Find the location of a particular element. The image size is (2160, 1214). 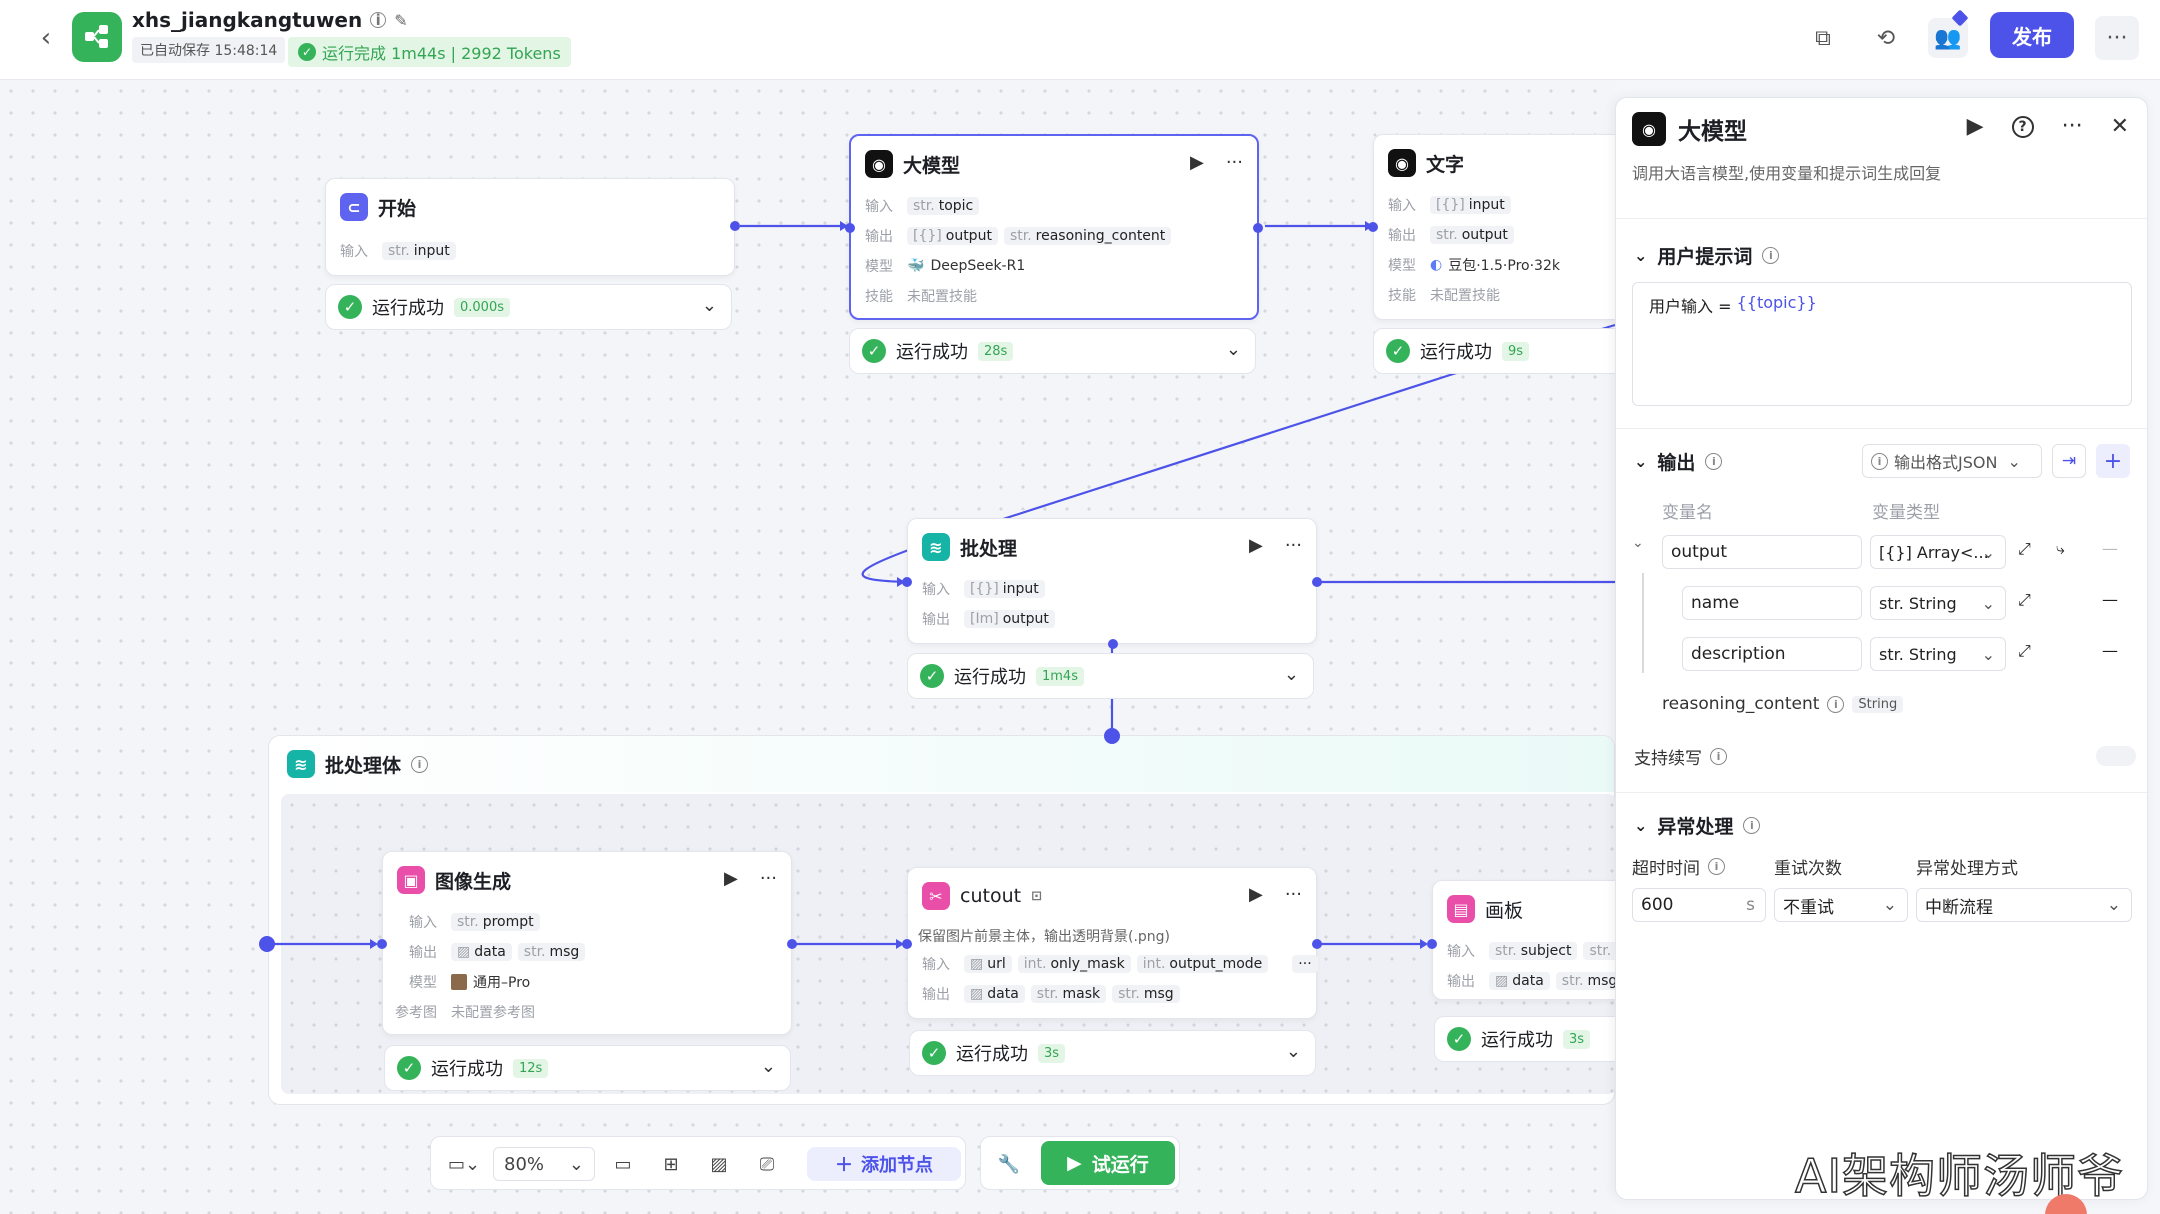

param-tag: ▨ data is located at coordinates (1519, 981).